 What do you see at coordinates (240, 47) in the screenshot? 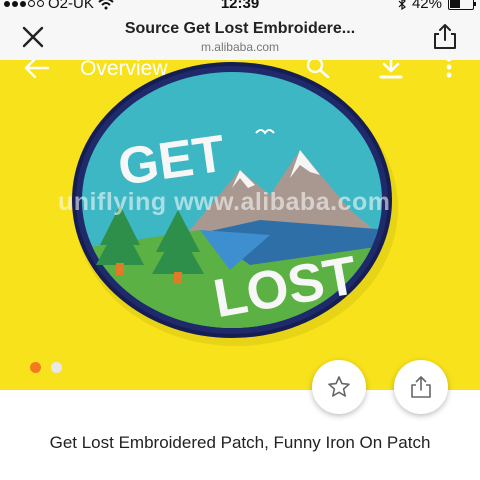
I see `page-url: m.alibaba.com` at bounding box center [240, 47].